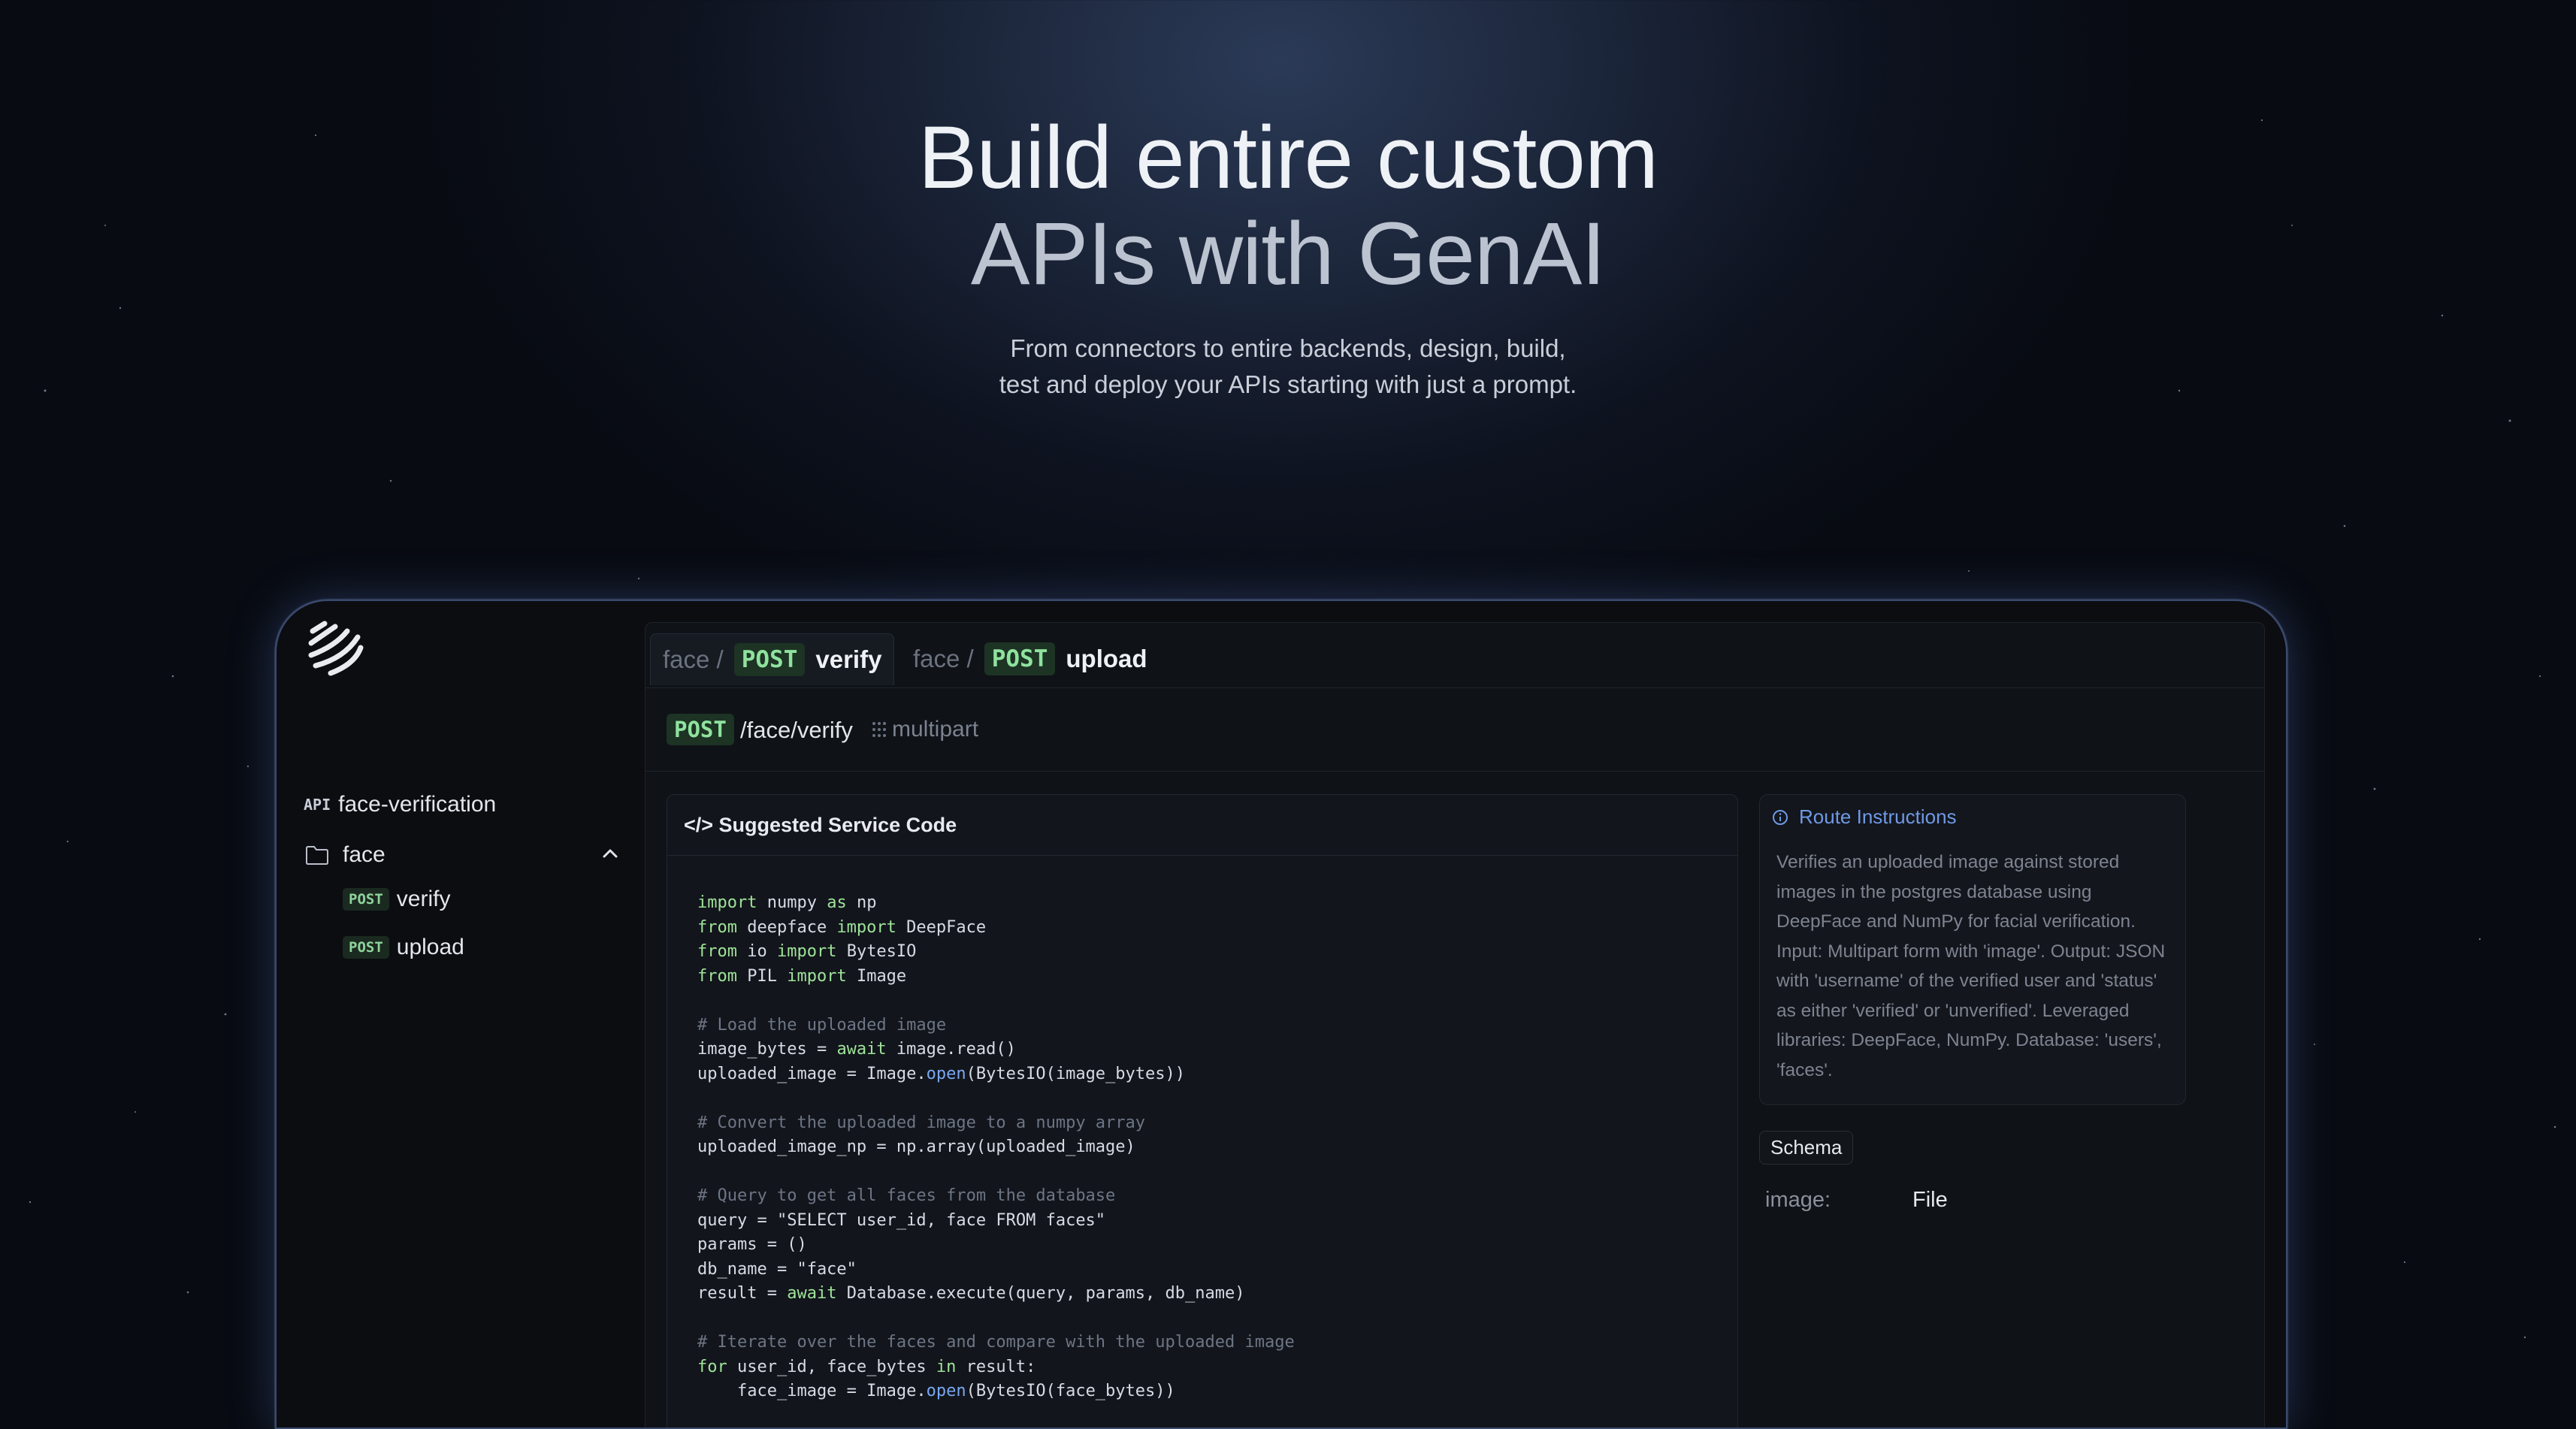 Image resolution: width=2576 pixels, height=1429 pixels. I want to click on api-name-row: API face-verification, so click(400, 804).